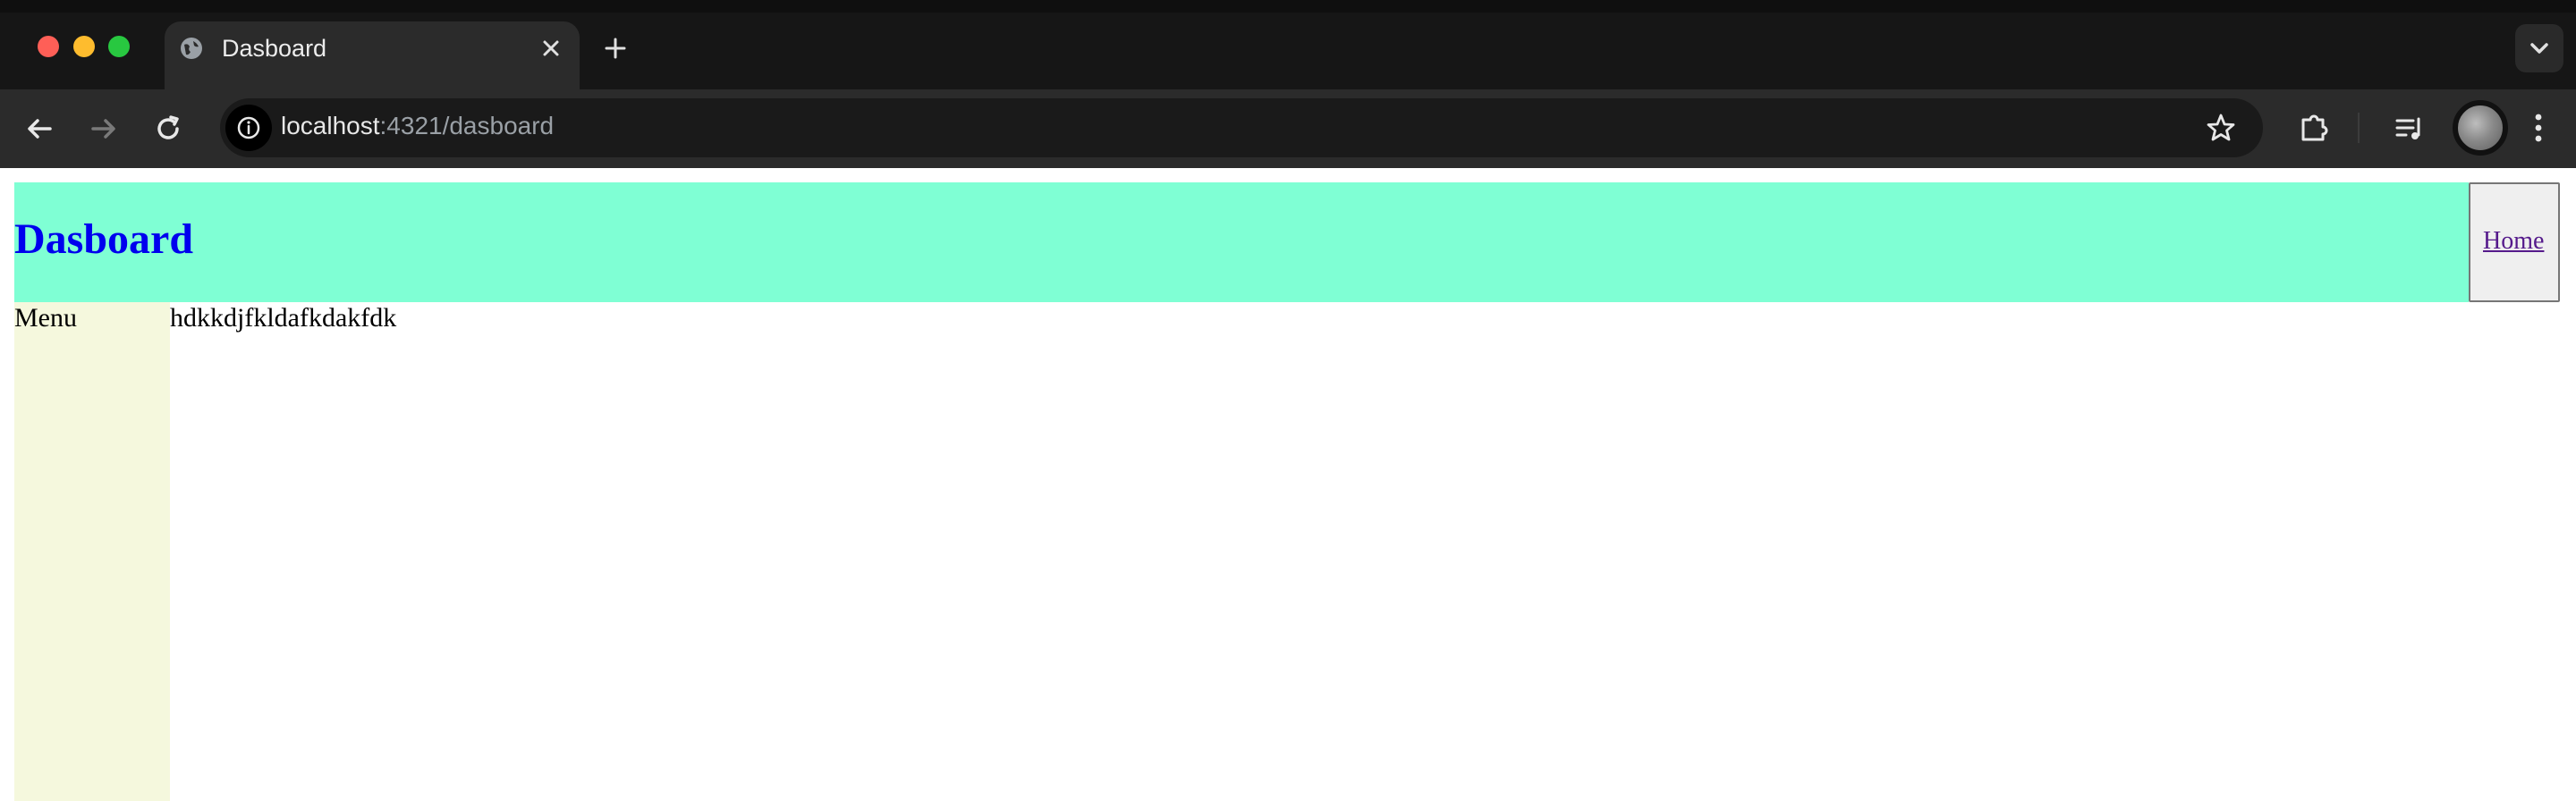  What do you see at coordinates (283, 318) in the screenshot?
I see `main-content-text: hdkkdjfkldafkdakfdk` at bounding box center [283, 318].